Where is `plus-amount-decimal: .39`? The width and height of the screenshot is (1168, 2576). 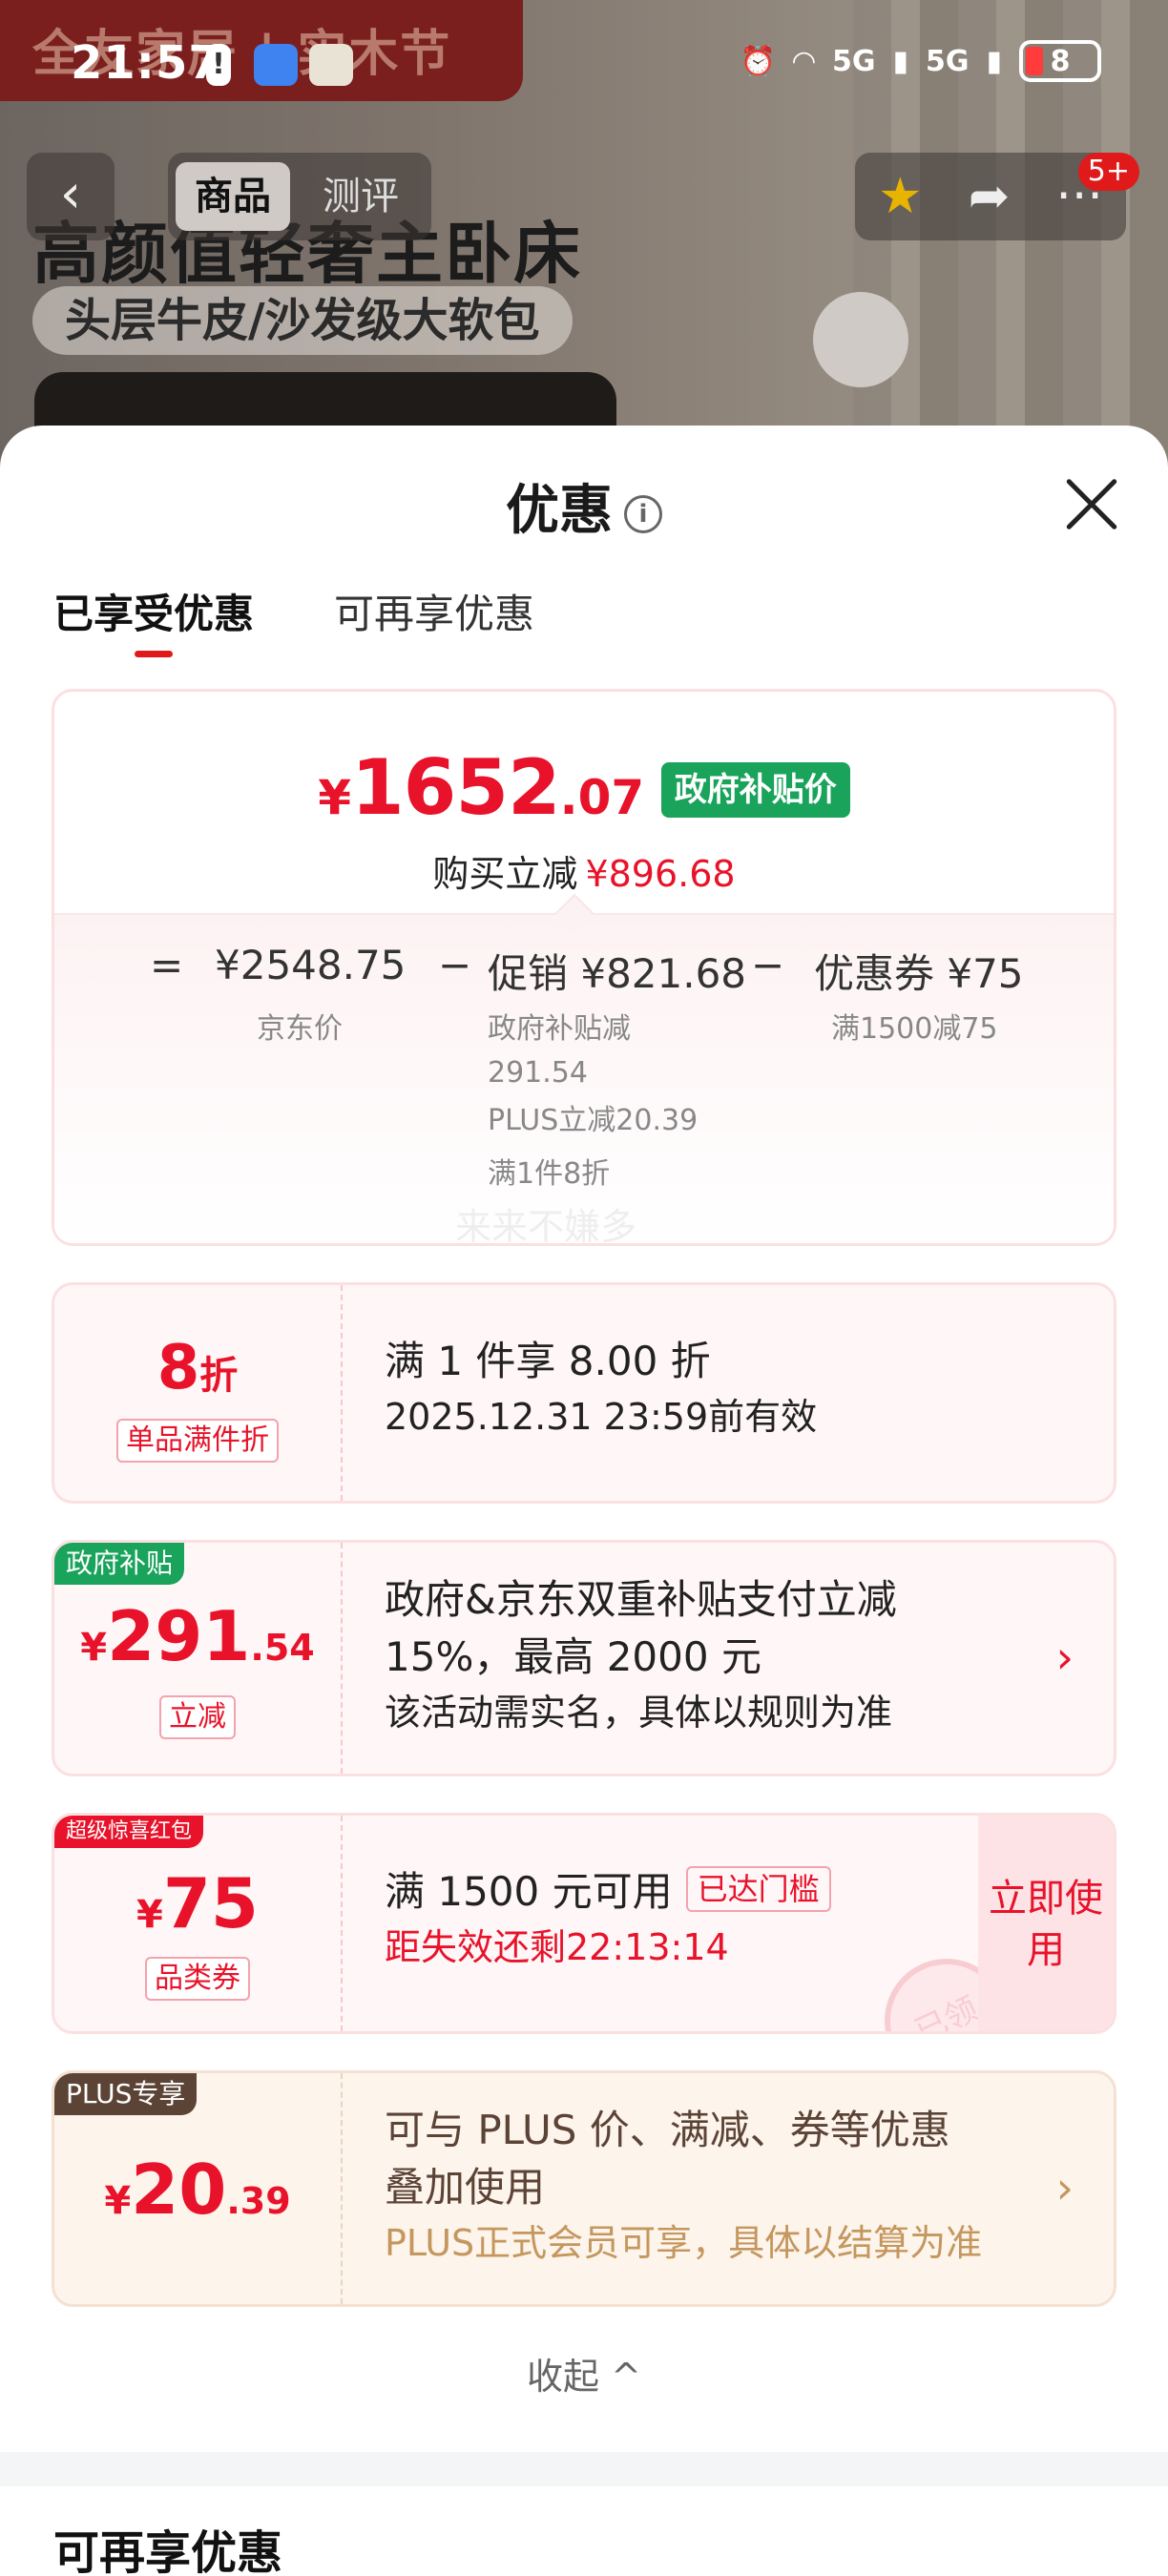 plus-amount-decimal: .39 is located at coordinates (258, 2201).